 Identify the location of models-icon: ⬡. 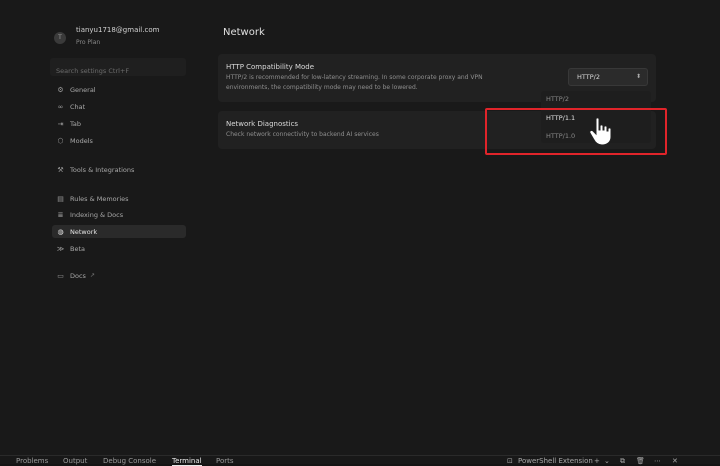
(60, 140).